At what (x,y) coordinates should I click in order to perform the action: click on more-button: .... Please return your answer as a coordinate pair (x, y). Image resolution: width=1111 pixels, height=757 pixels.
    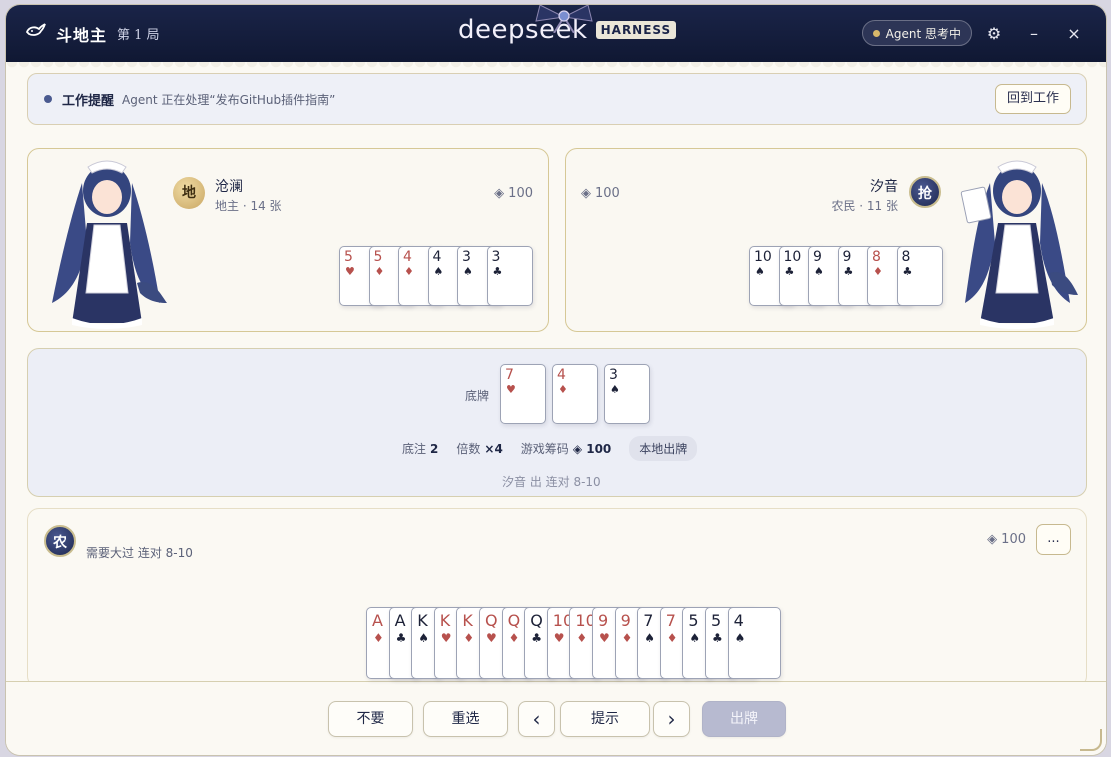
    Looking at the image, I should click on (1053, 539).